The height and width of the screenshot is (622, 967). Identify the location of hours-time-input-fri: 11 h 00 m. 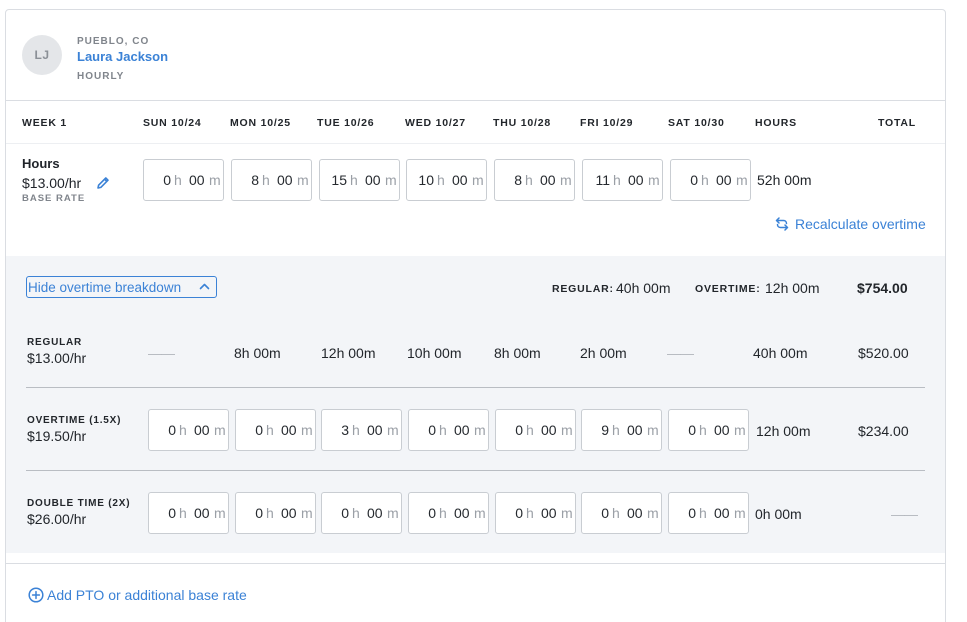
(622, 180).